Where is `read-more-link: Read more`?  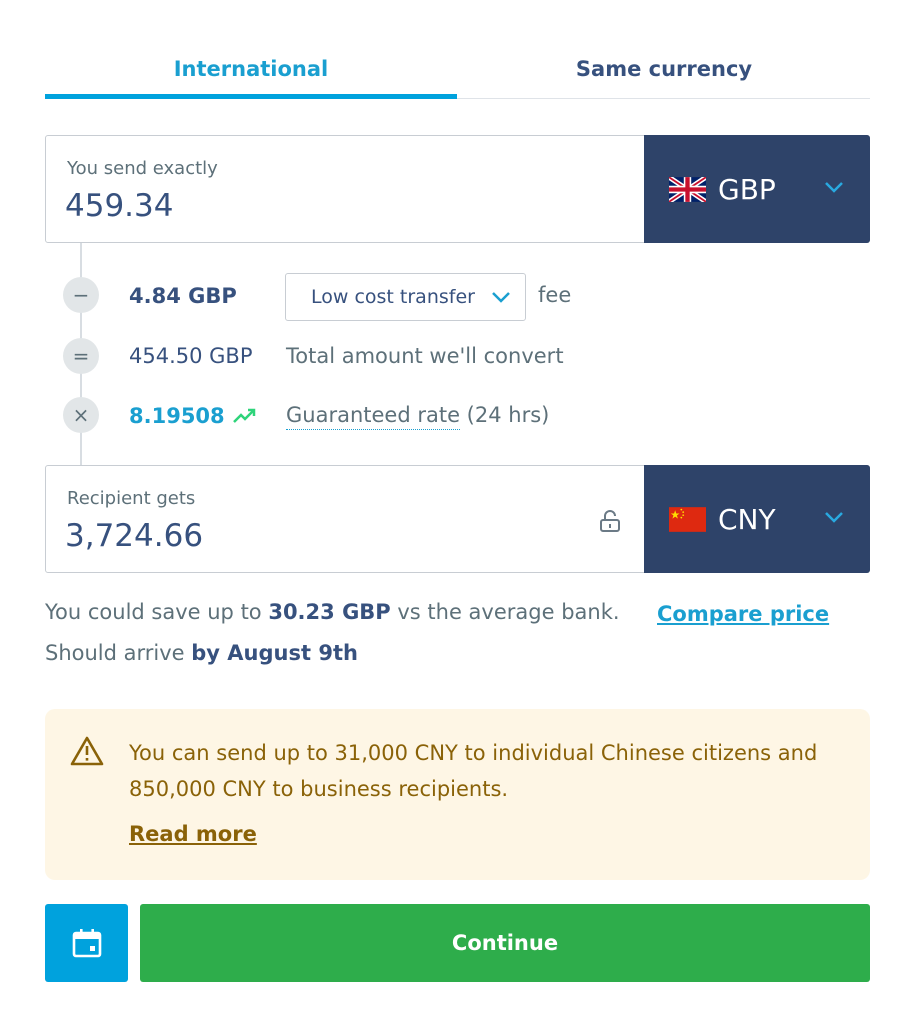
read-more-link: Read more is located at coordinates (193, 834).